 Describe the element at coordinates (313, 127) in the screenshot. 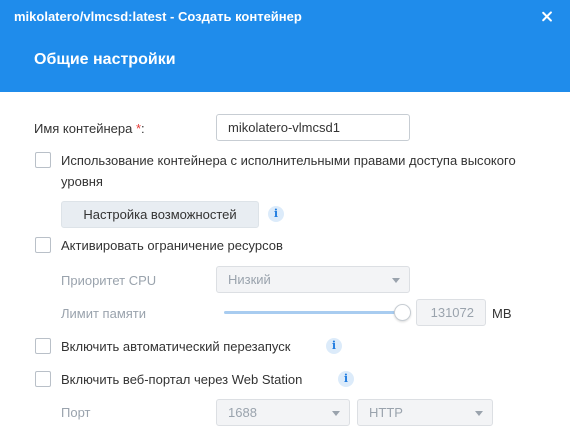

I see `container-name-input: mikolatero-vlmcsd1` at that location.